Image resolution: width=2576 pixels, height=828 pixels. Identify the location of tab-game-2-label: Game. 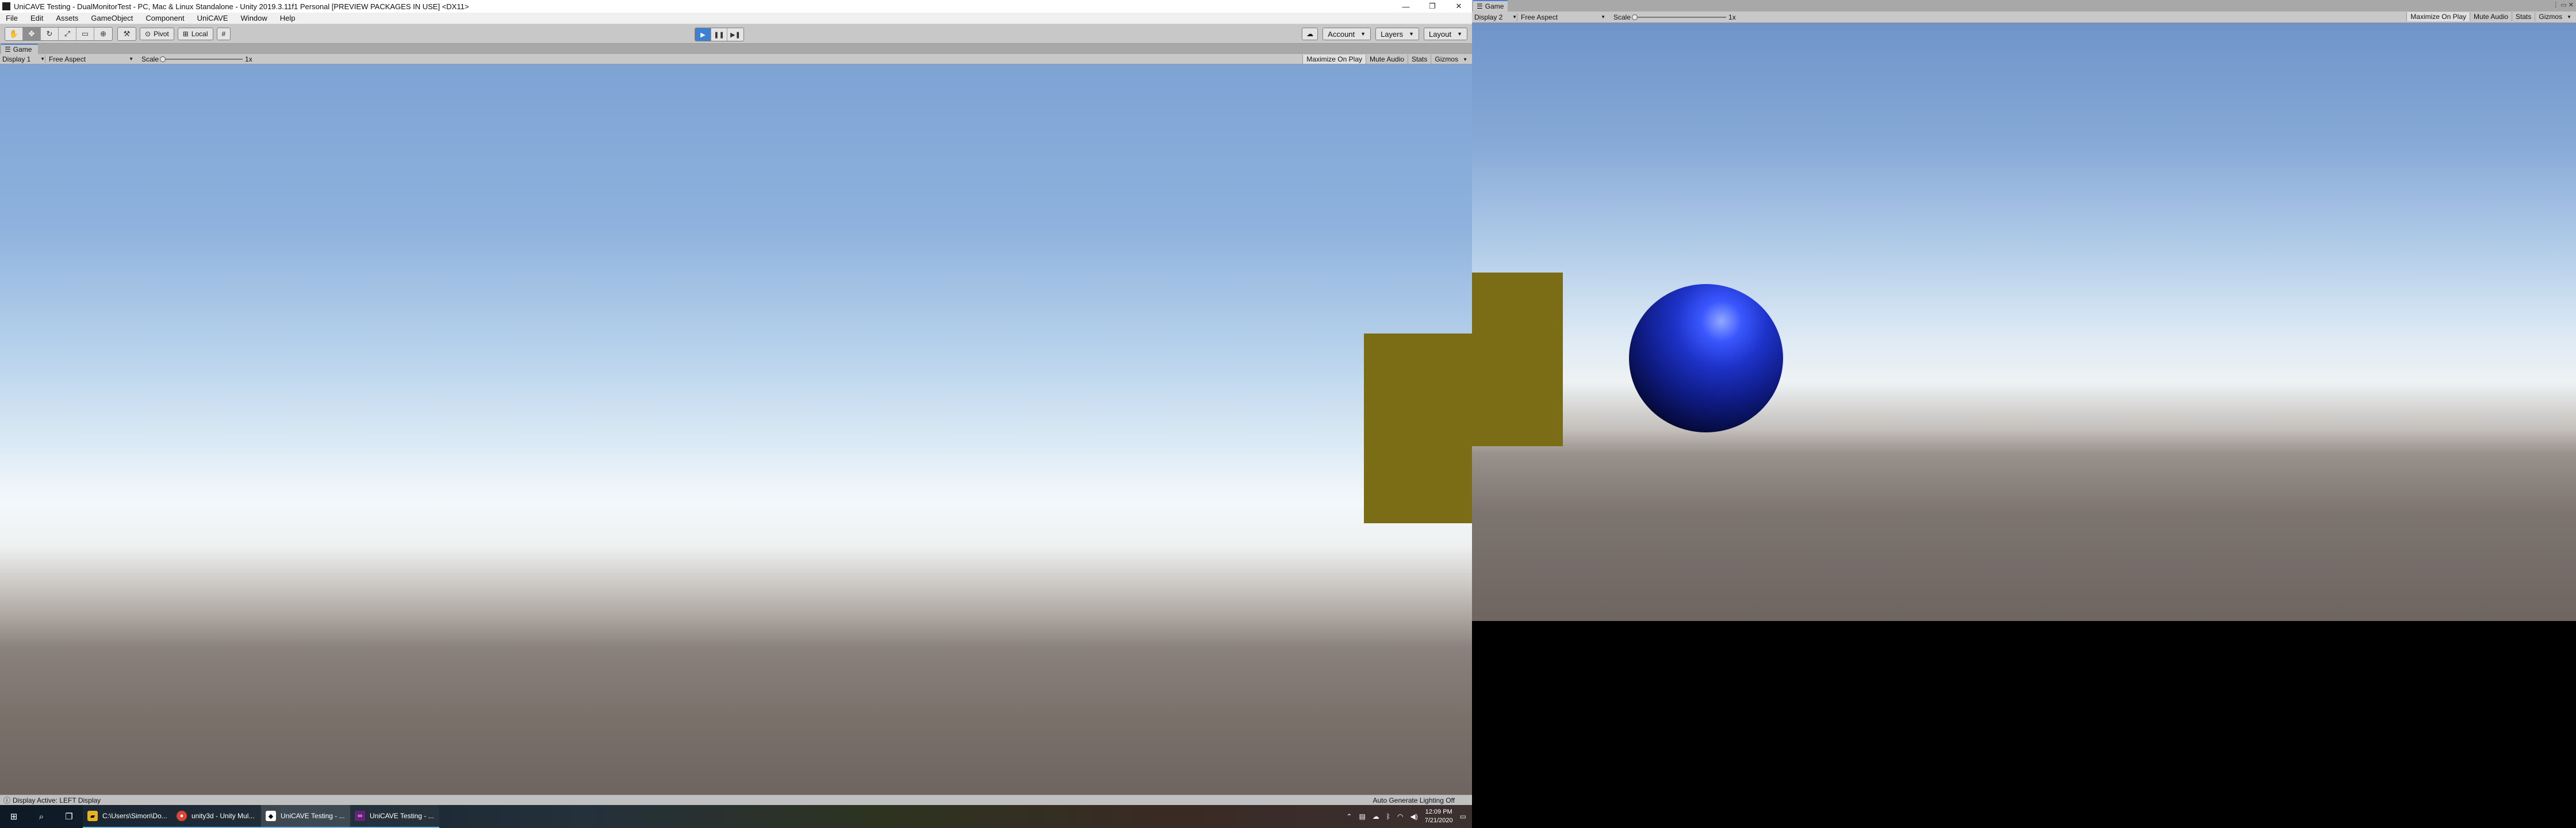
(1494, 6).